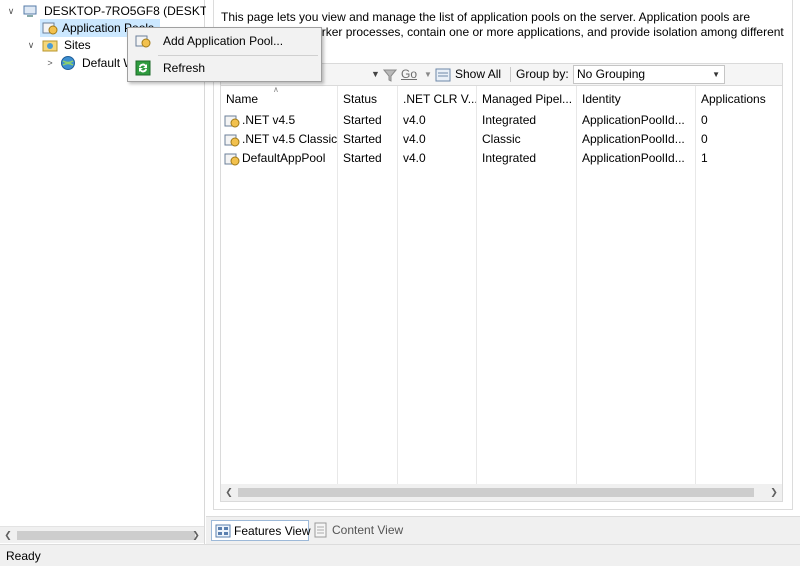  I want to click on show-all-label: Show All, so click(478, 74).